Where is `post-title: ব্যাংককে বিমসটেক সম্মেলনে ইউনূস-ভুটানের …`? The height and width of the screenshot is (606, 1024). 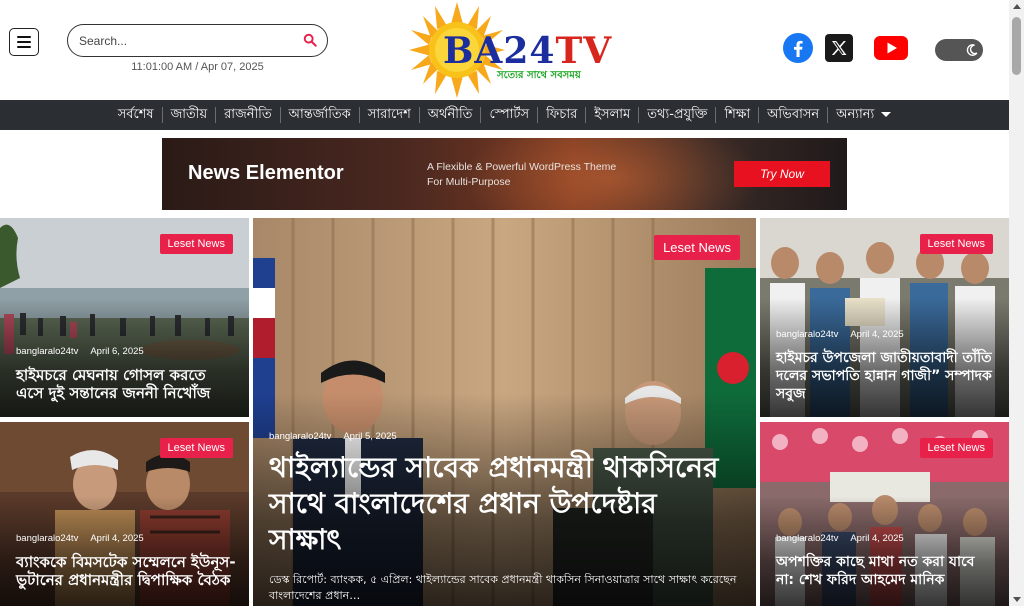
post-title: ব্যাংককে বিমসটেক সম্মেলনে ইউনূস-ভুটানের … is located at coordinates (126, 571).